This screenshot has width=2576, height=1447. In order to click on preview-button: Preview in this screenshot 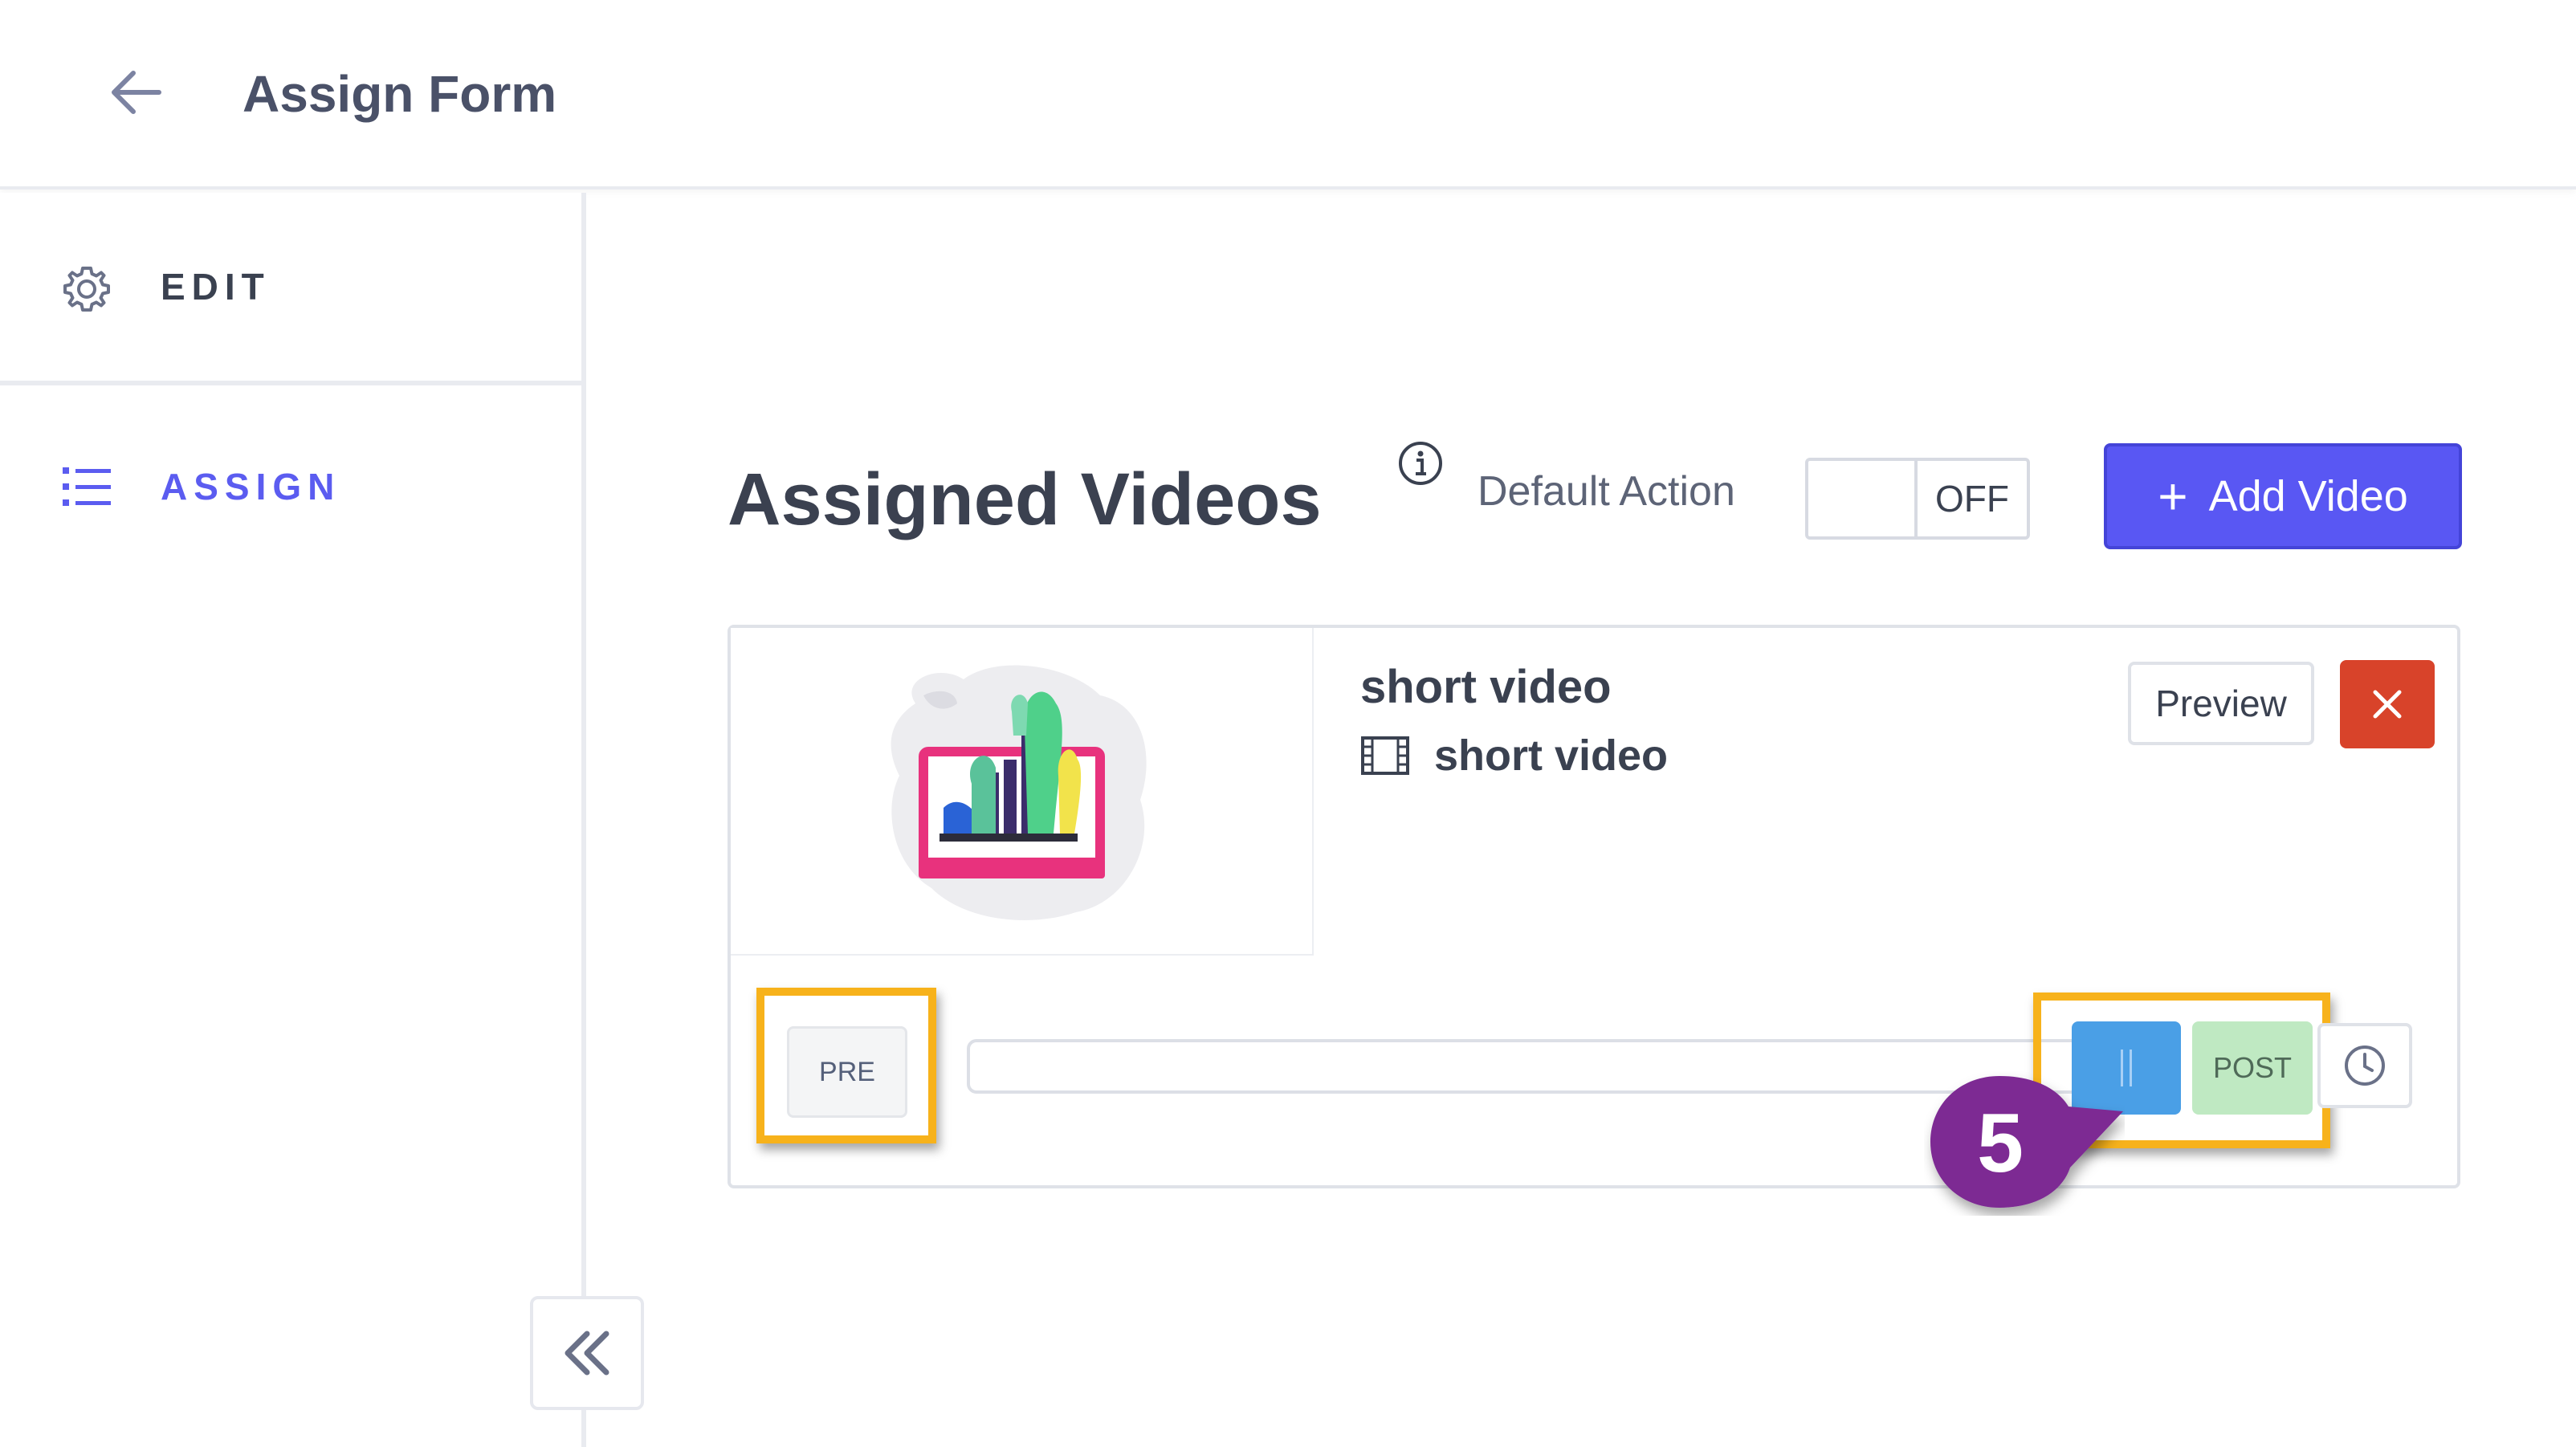, I will do `click(2221, 703)`.